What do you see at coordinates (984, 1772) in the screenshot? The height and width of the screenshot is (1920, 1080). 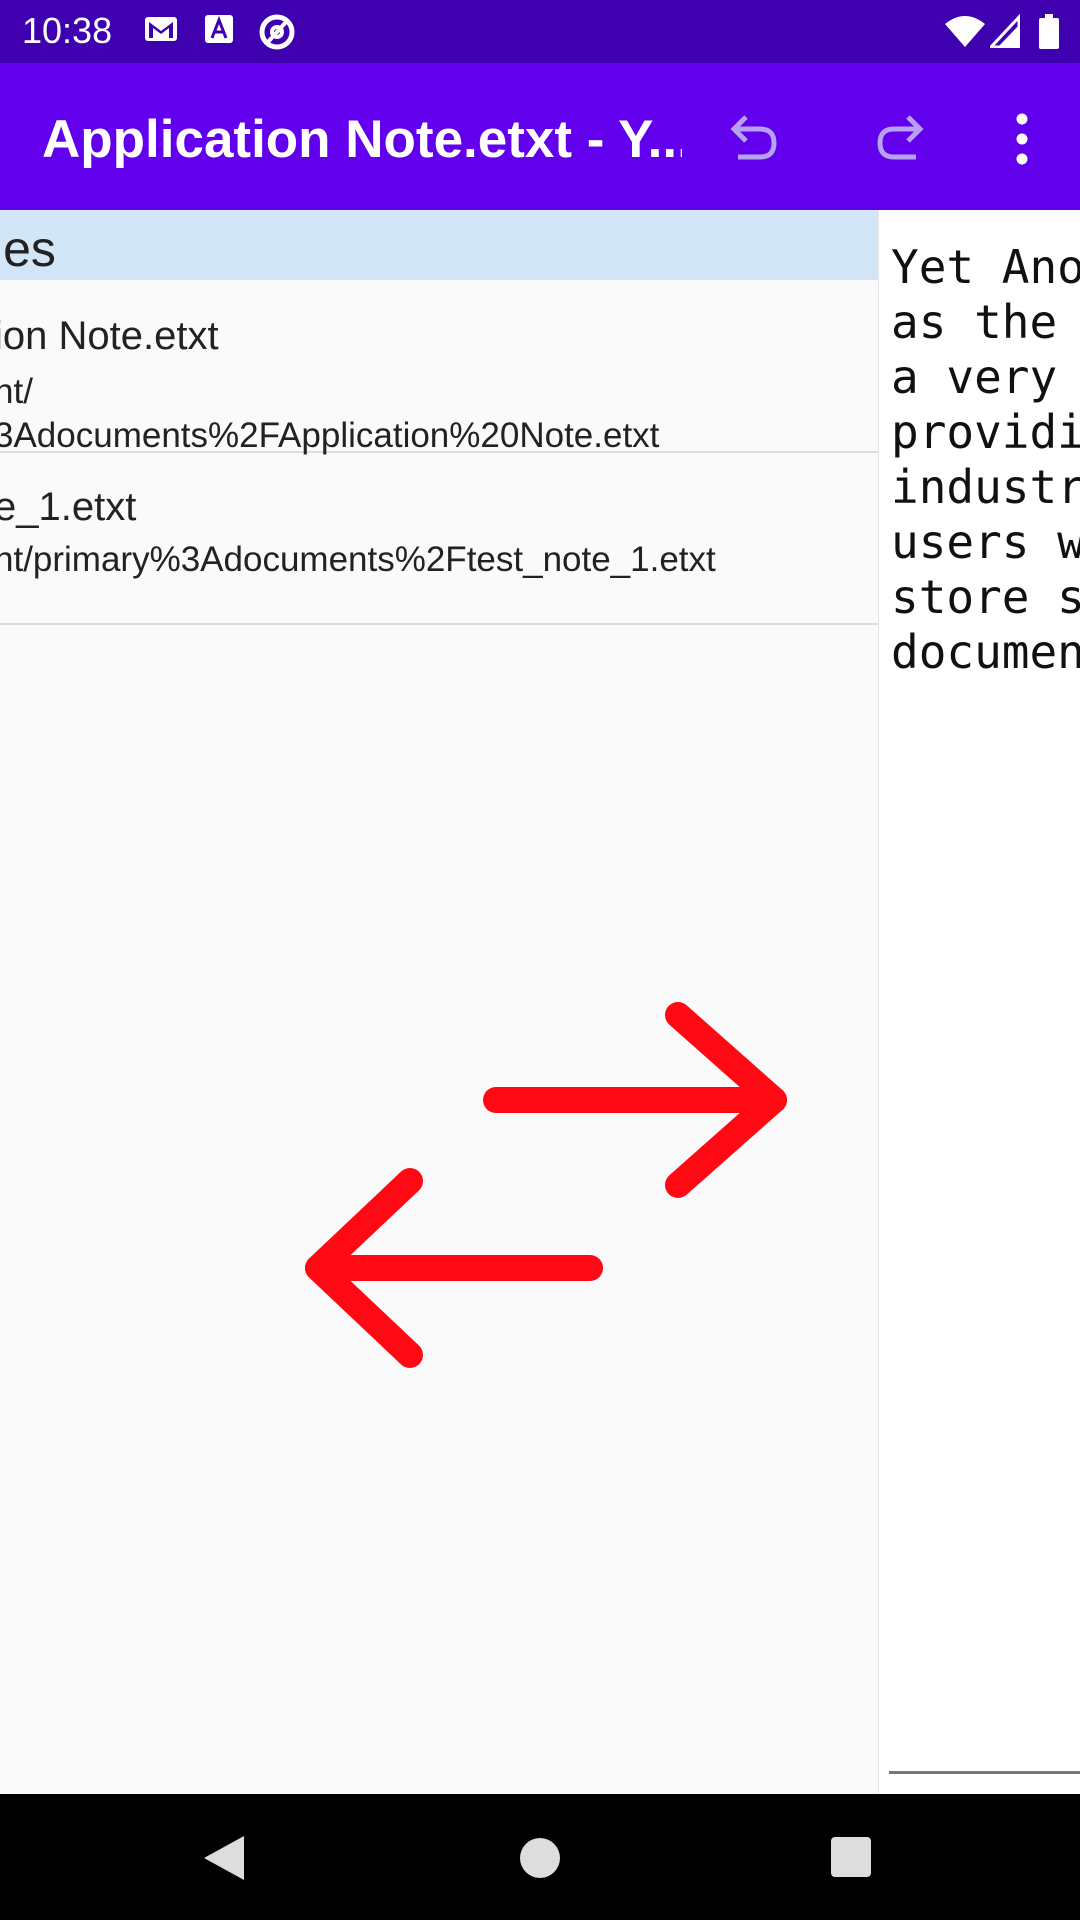 I see `editor-underline` at bounding box center [984, 1772].